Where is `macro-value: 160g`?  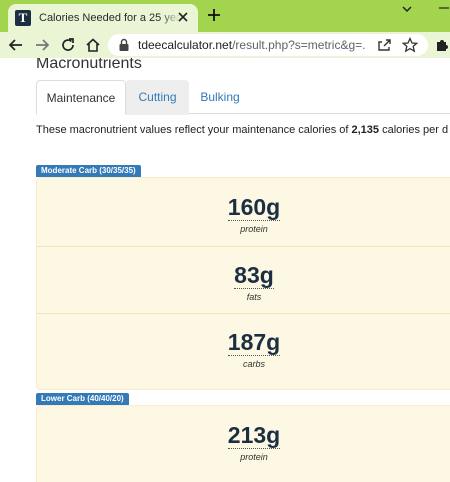 macro-value: 160g is located at coordinates (254, 207).